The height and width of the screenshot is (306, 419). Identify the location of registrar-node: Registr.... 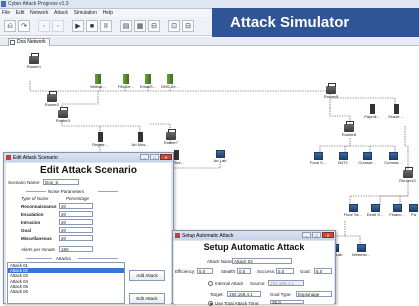
(100, 139).